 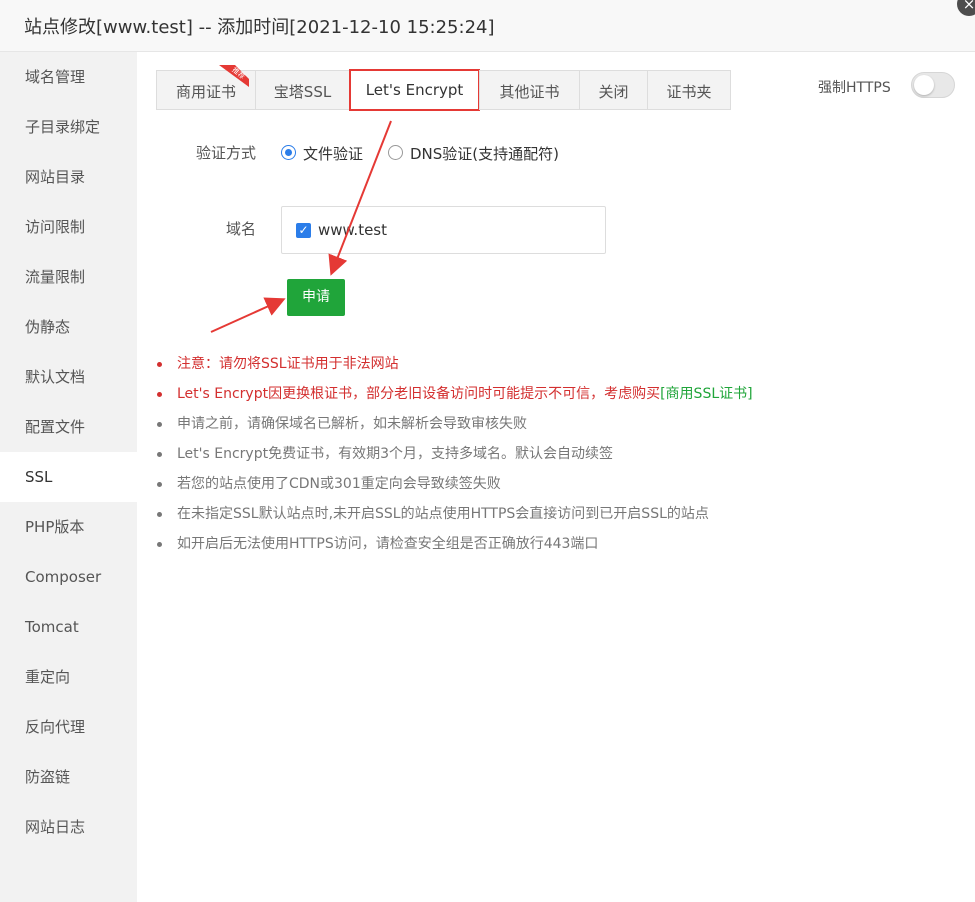 What do you see at coordinates (68, 727) in the screenshot?
I see `sidebar-item-reverse-proxy: 反向代理` at bounding box center [68, 727].